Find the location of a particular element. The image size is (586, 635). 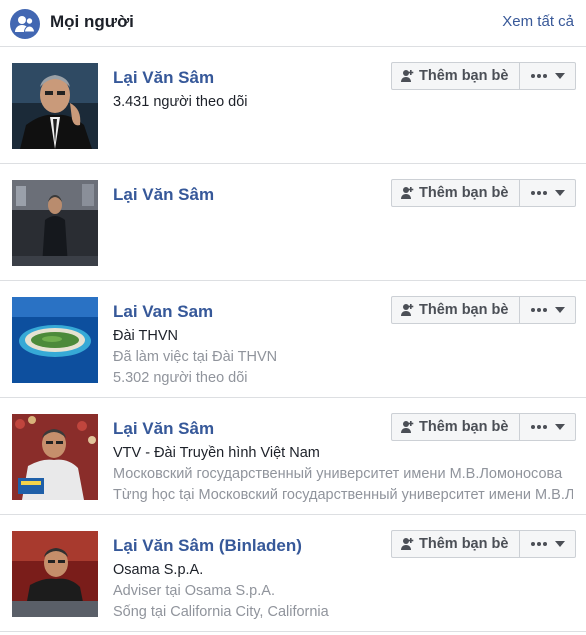

result-detail-line: VTV - Đài Truyền hình Việt Nam is located at coordinates (216, 453).